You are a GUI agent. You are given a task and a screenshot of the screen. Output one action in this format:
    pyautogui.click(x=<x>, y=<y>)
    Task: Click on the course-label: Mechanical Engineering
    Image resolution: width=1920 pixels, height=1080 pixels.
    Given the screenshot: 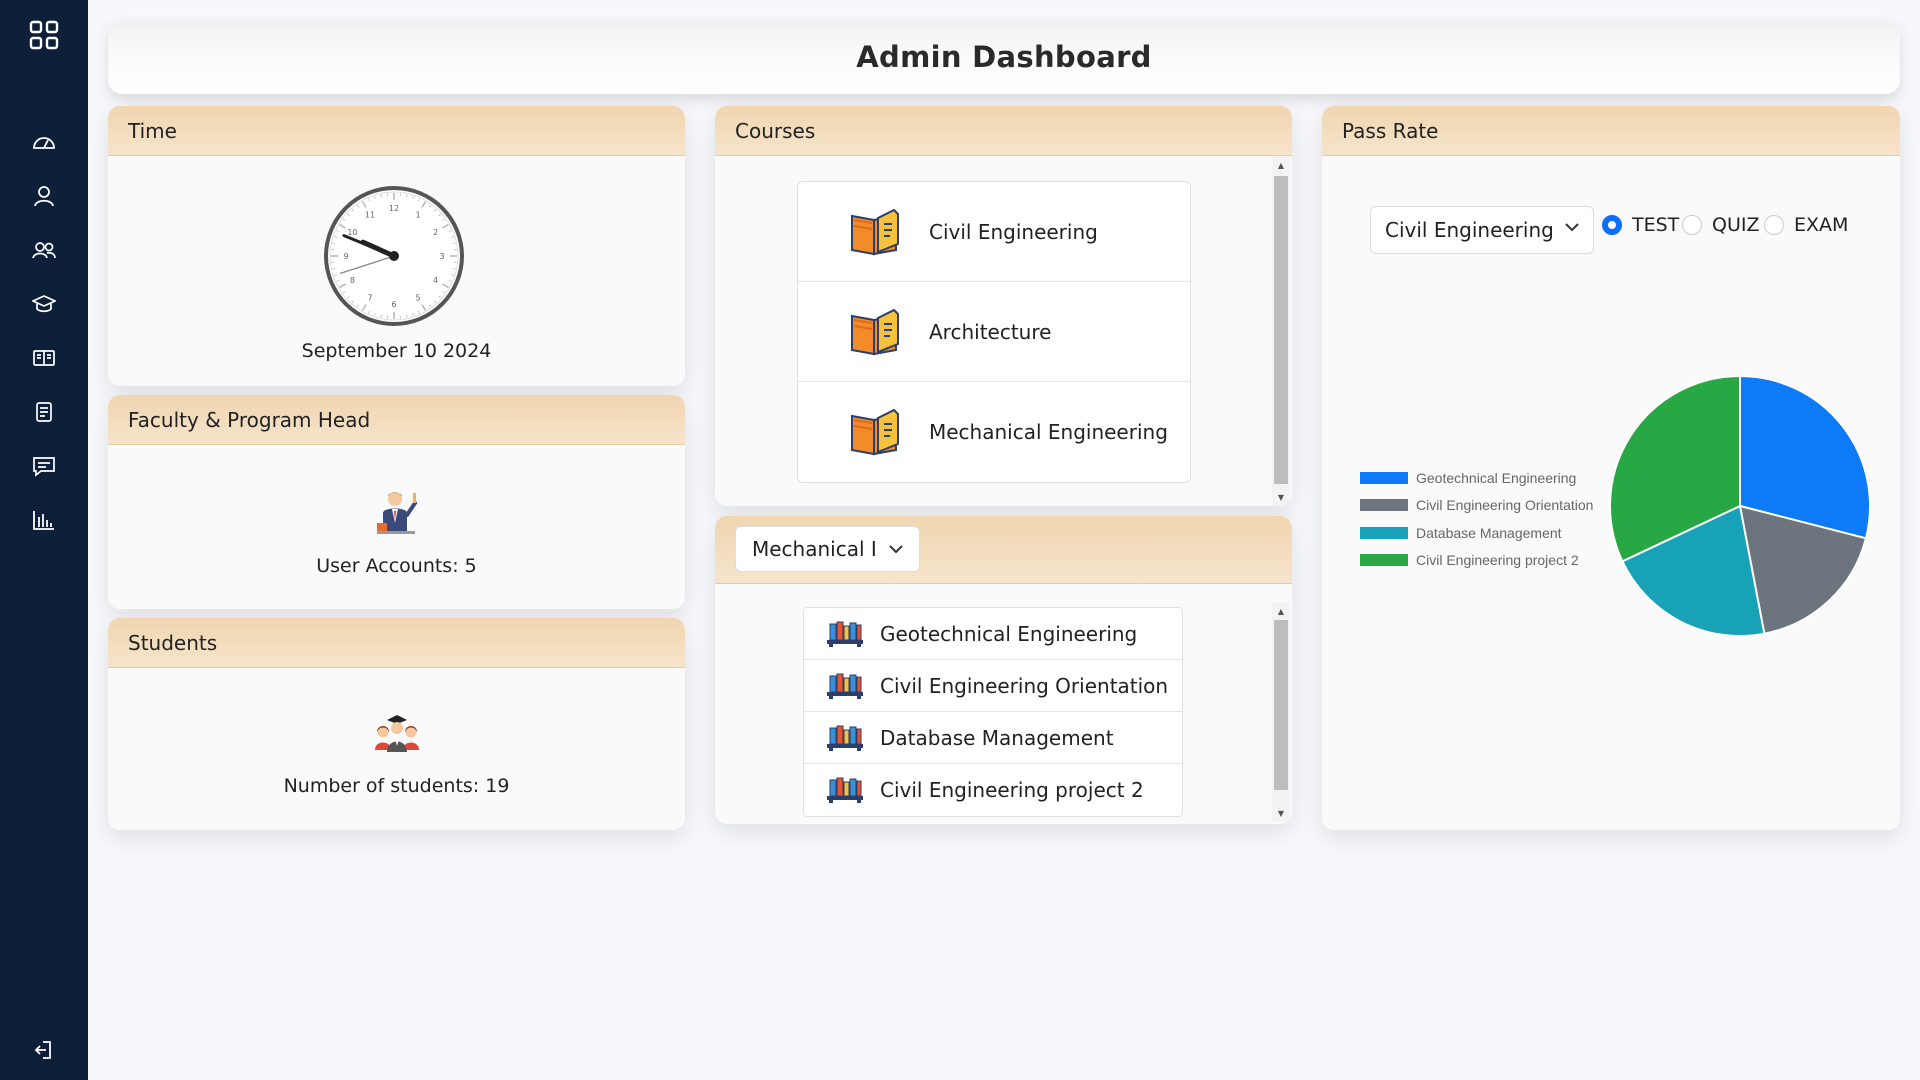 What is the action you would take?
    pyautogui.click(x=1048, y=432)
    